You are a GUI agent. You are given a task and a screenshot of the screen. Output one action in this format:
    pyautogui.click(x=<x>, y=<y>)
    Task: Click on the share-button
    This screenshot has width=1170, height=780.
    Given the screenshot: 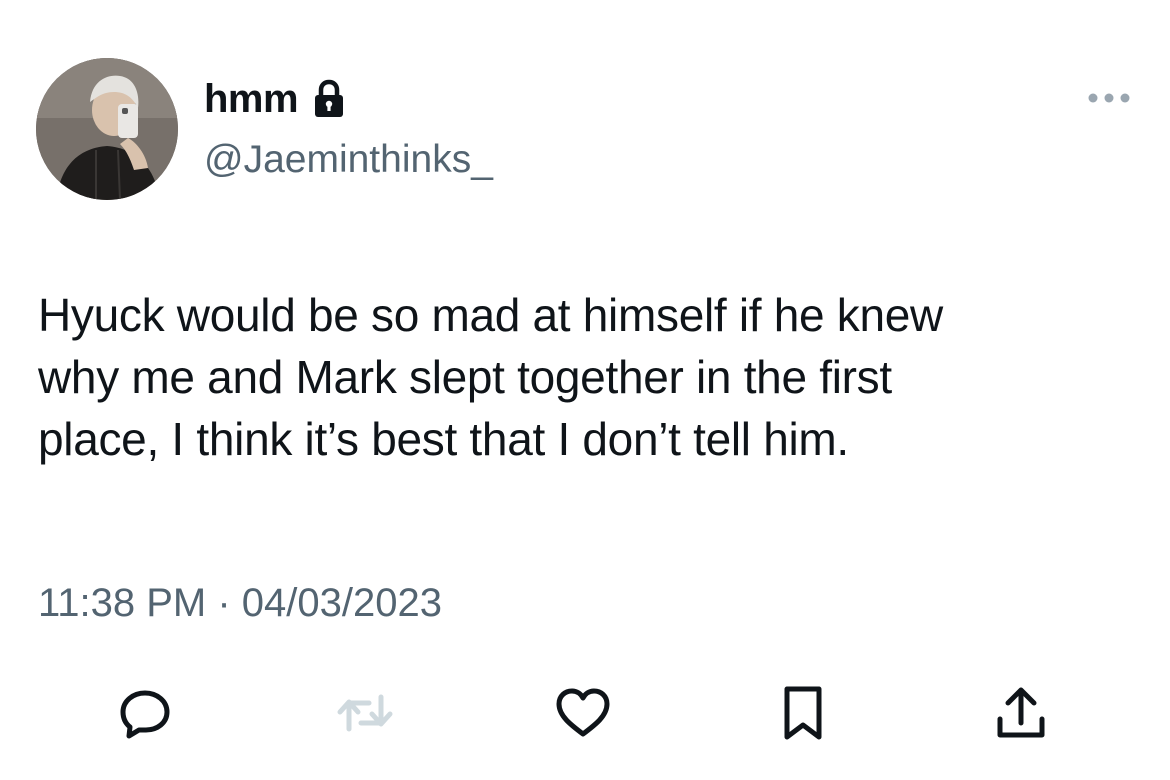 What is the action you would take?
    pyautogui.click(x=1021, y=713)
    